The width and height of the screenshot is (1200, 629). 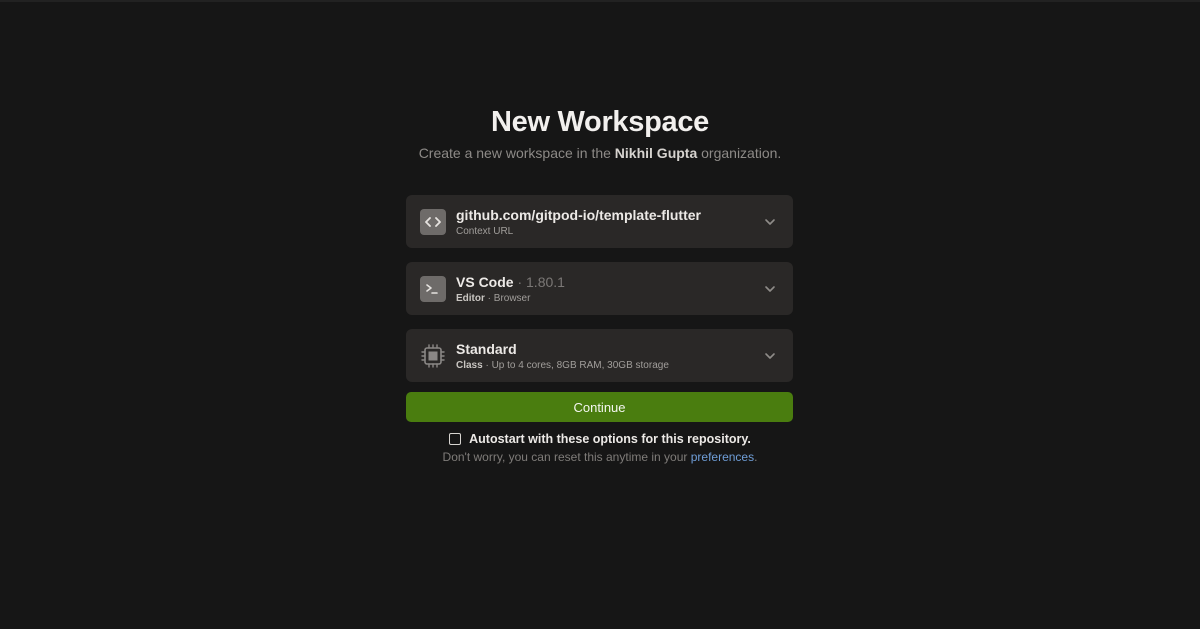 What do you see at coordinates (756, 457) in the screenshot?
I see `reset-note-suffix: .` at bounding box center [756, 457].